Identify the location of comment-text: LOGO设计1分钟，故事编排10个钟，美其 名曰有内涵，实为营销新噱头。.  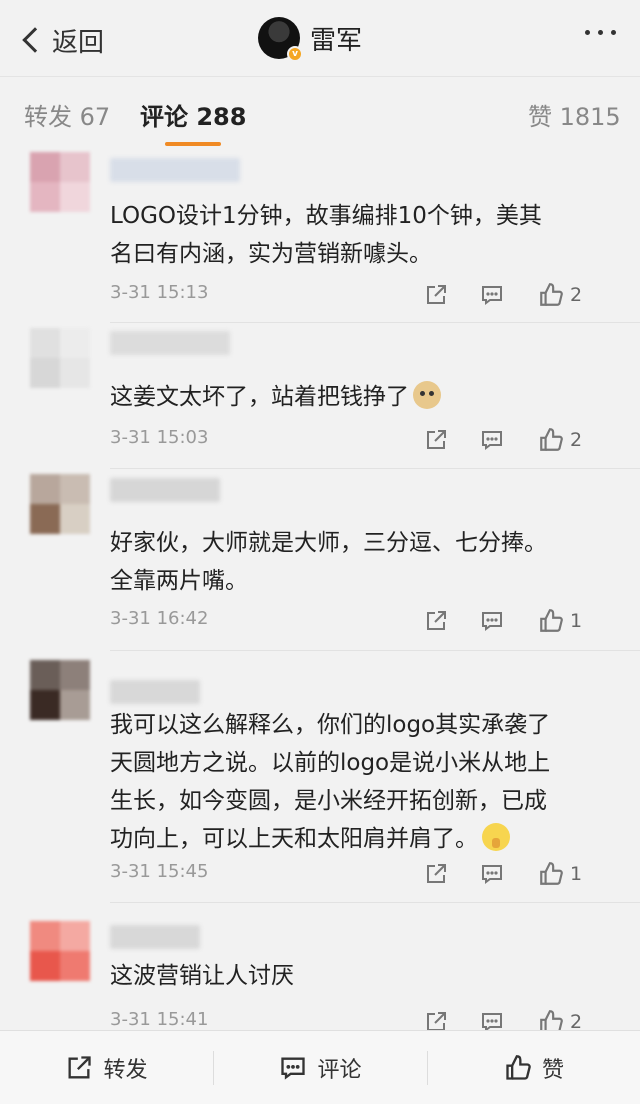
(326, 235).